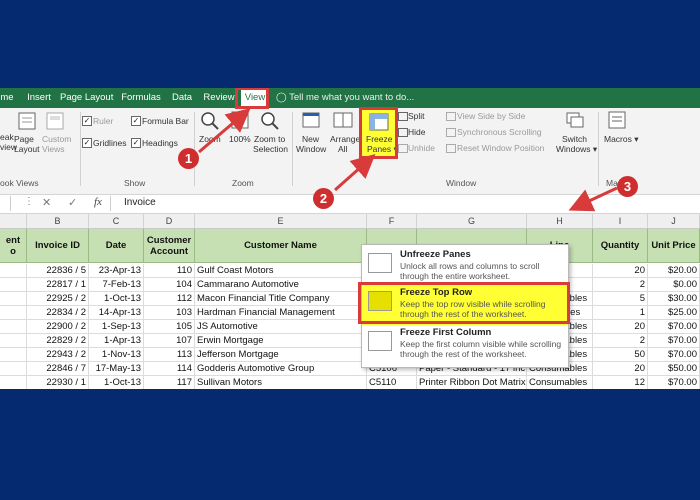 The image size is (700, 500). What do you see at coordinates (408, 160) in the screenshot?
I see `annotation-arrows` at bounding box center [408, 160].